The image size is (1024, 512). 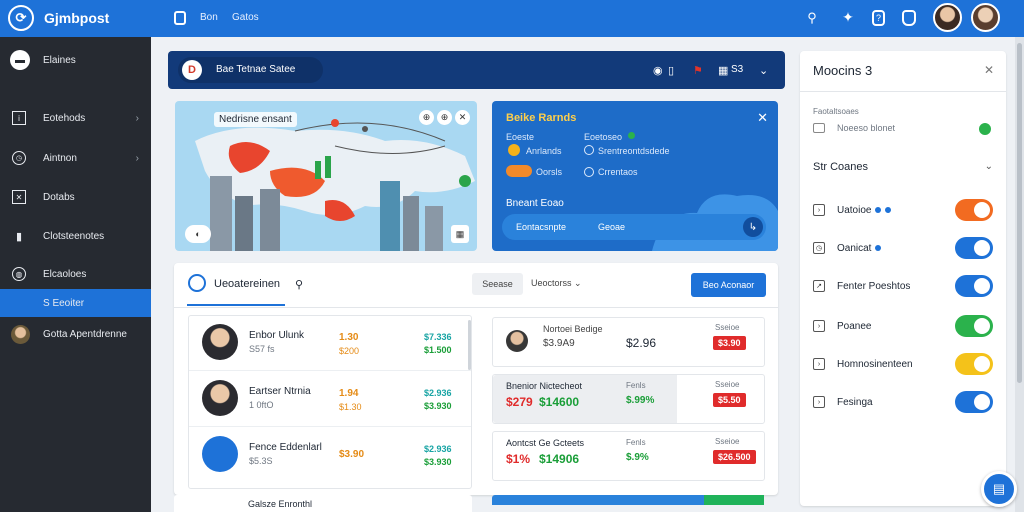 What do you see at coordinates (19, 118) in the screenshot?
I see `info-icon: i` at bounding box center [19, 118].